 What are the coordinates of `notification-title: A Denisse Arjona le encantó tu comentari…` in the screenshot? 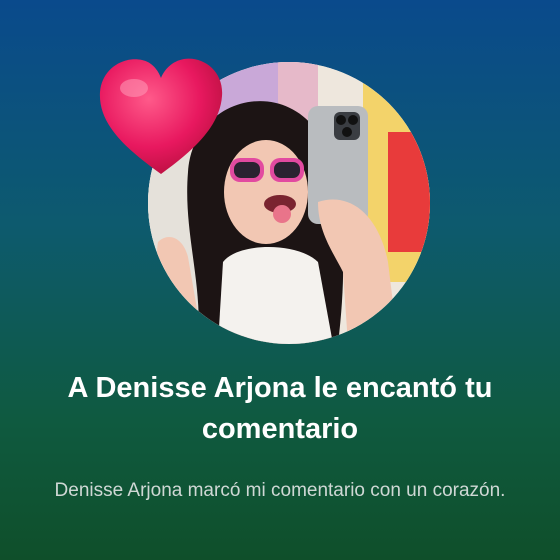 It's located at (280, 408).